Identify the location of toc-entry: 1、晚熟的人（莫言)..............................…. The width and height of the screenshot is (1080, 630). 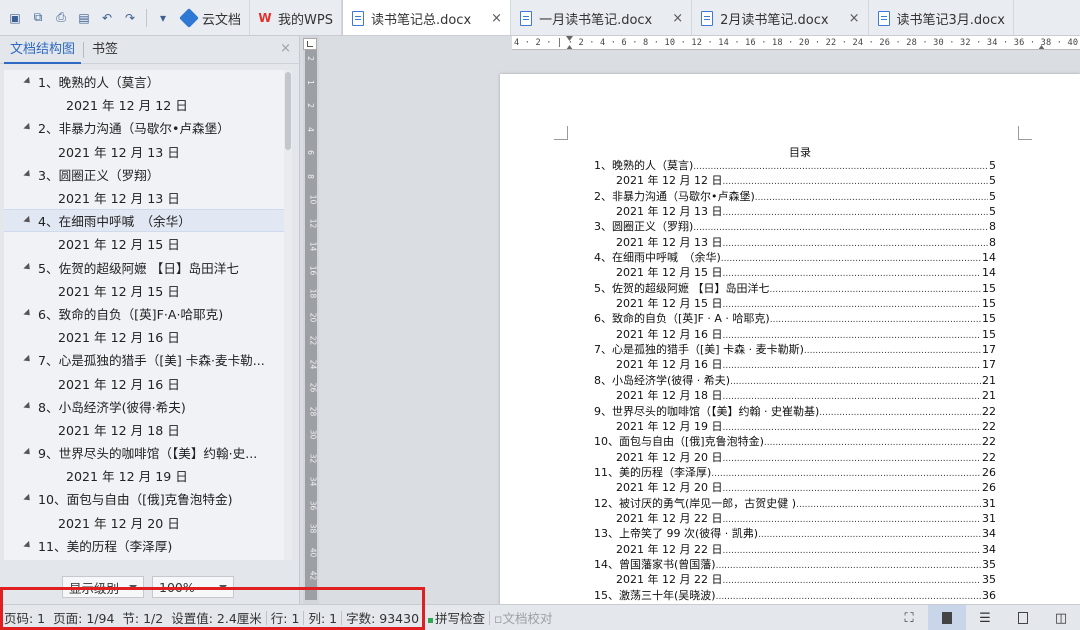
(795, 165).